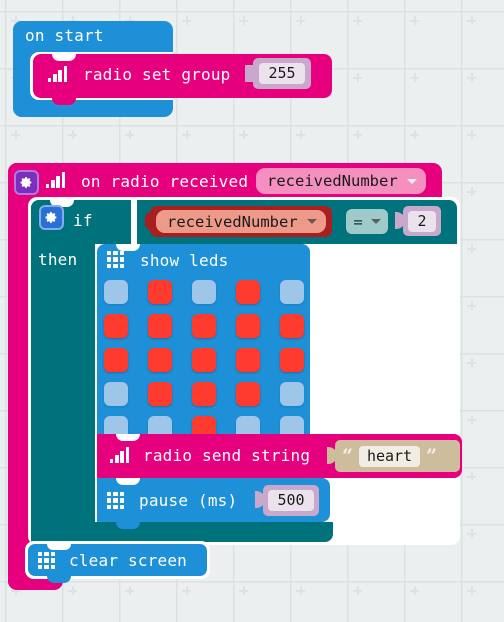  Describe the element at coordinates (59, 579) in the screenshot. I see `clear-screen-bottom-bump` at that location.